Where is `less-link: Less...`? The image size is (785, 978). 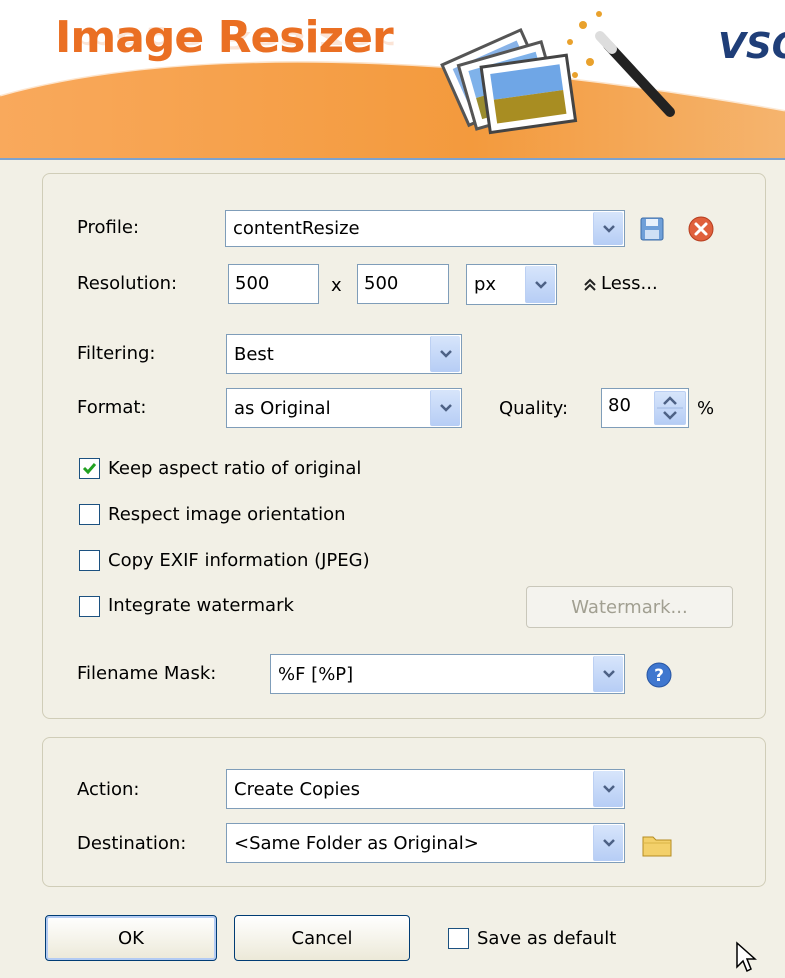 less-link: Less... is located at coordinates (629, 283).